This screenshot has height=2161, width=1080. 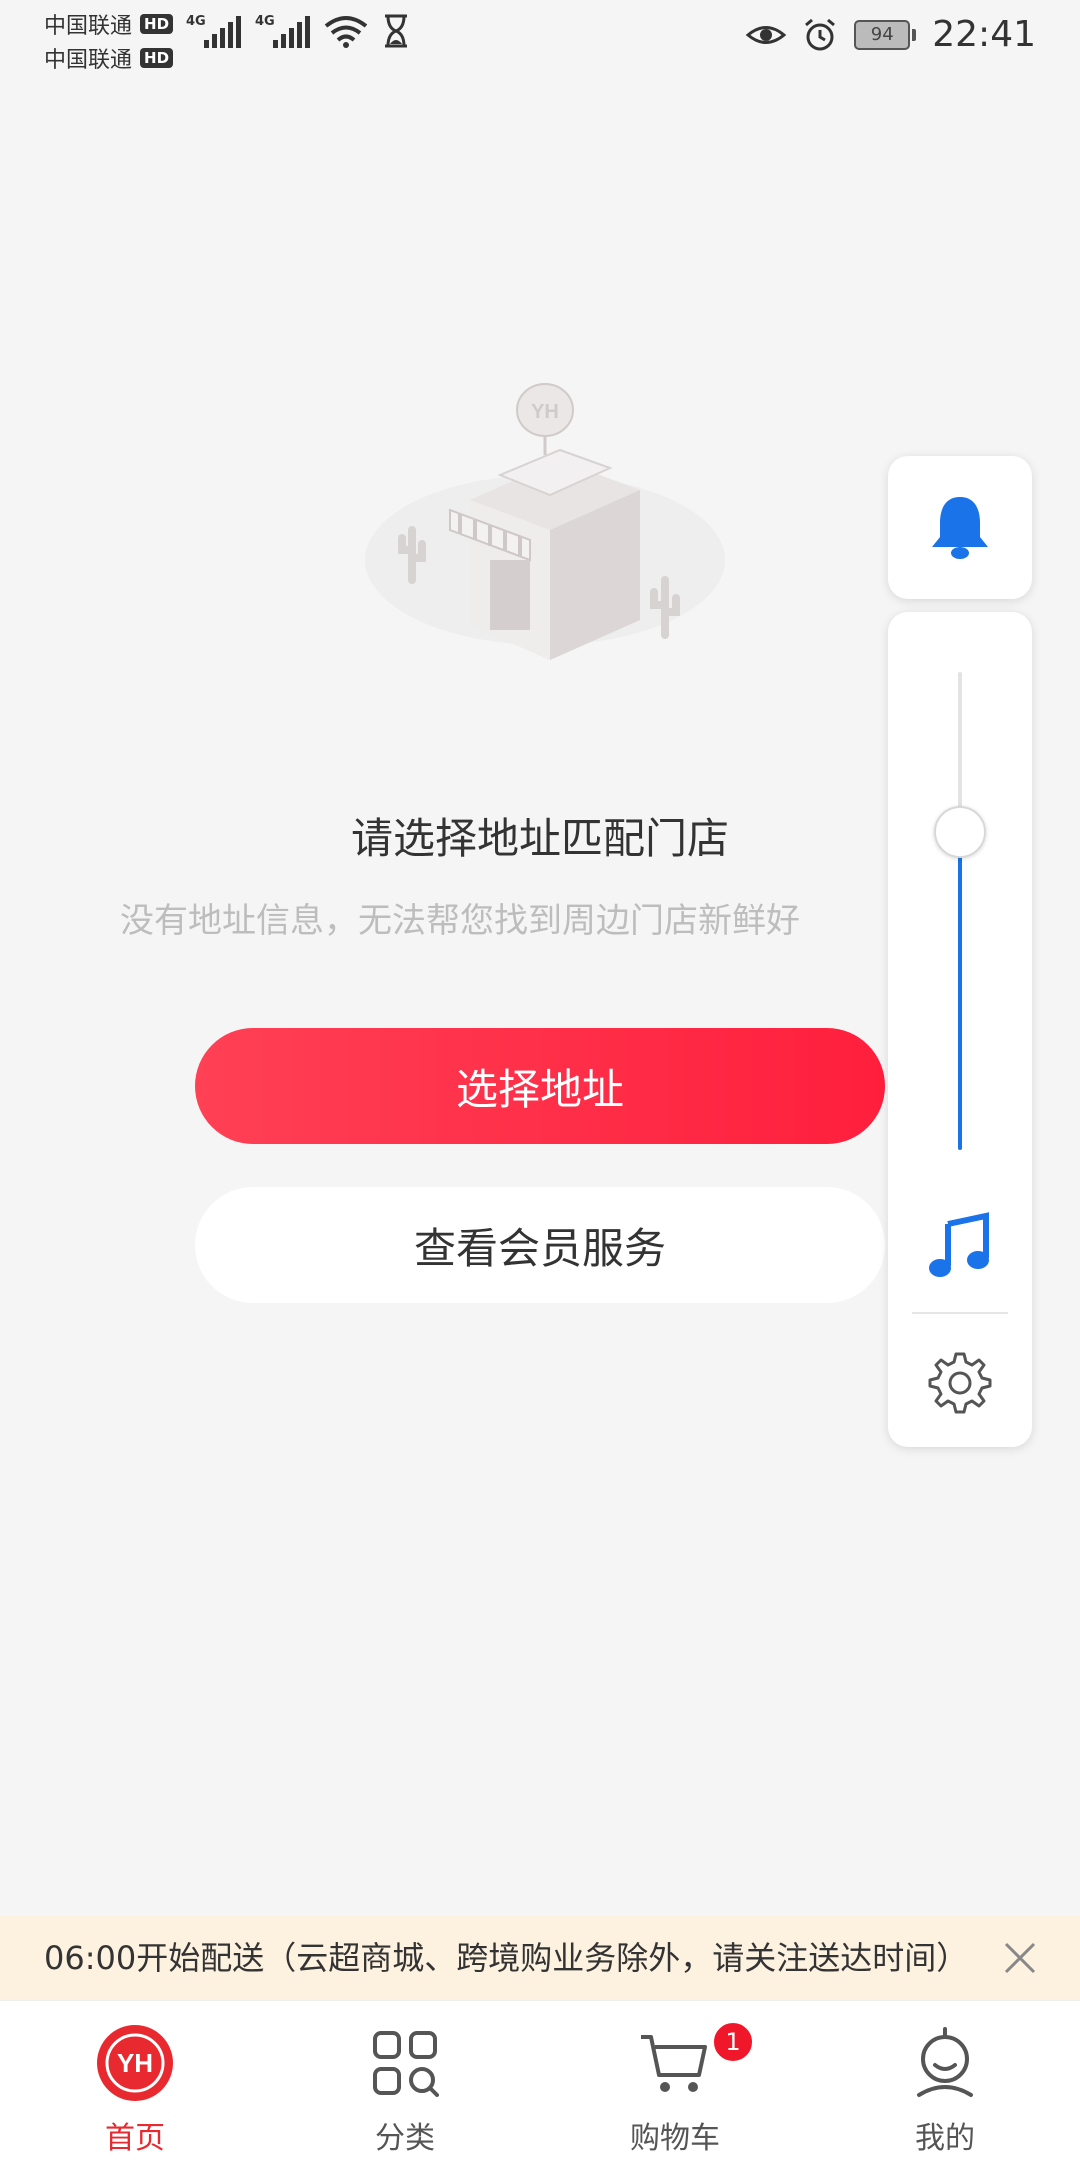 I want to click on wifi-icon, so click(x=346, y=32).